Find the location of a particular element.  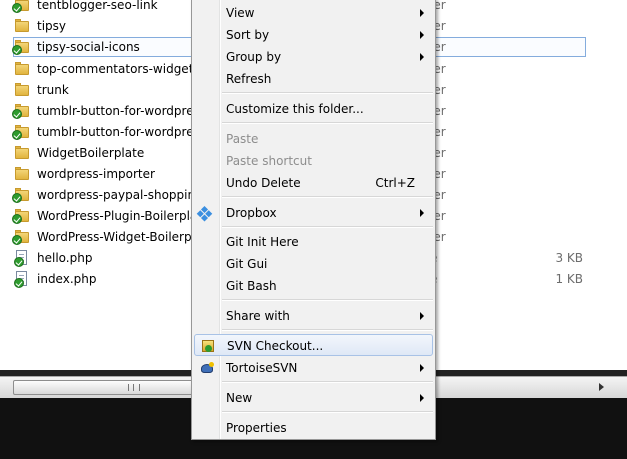

svn-checkout-icon is located at coordinates (208, 346).